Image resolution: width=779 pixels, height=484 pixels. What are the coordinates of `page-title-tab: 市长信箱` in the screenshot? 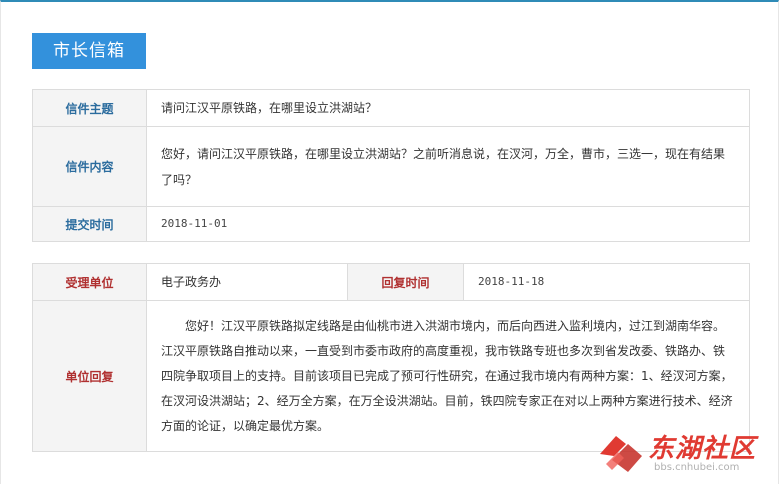 It's located at (89, 51).